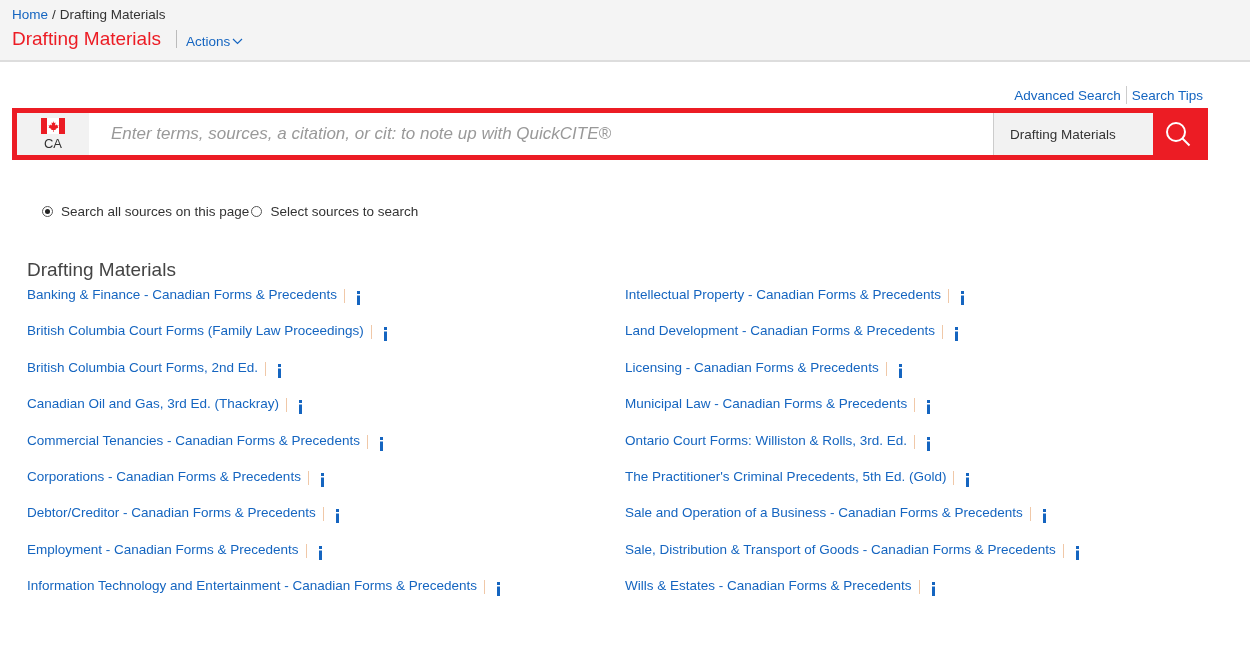 The height and width of the screenshot is (654, 1250). What do you see at coordinates (344, 211) in the screenshot?
I see `radio-label: Select sources to search` at bounding box center [344, 211].